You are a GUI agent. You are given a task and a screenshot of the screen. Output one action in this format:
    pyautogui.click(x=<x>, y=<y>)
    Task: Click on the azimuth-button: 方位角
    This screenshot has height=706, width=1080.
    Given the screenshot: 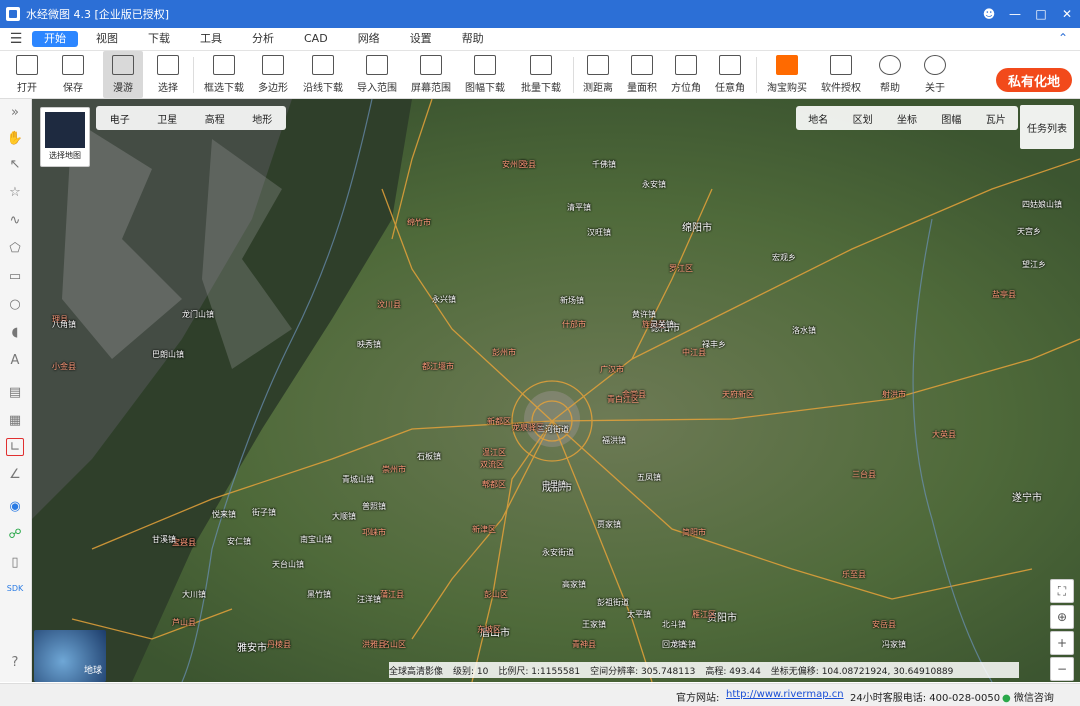 What is the action you would take?
    pyautogui.click(x=686, y=74)
    